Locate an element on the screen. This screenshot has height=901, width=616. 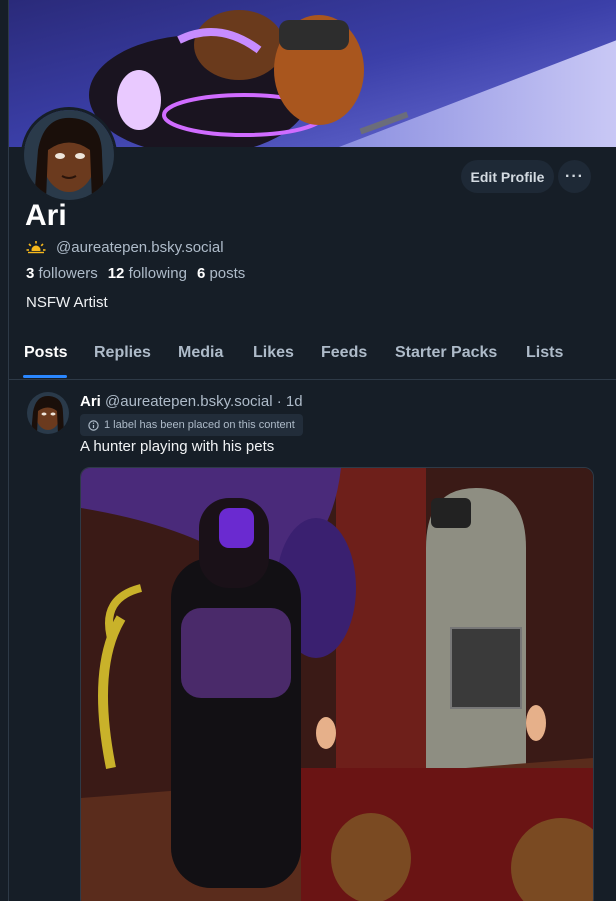
label-notice-text: 1 label has been placed on this content is located at coordinates (199, 425).